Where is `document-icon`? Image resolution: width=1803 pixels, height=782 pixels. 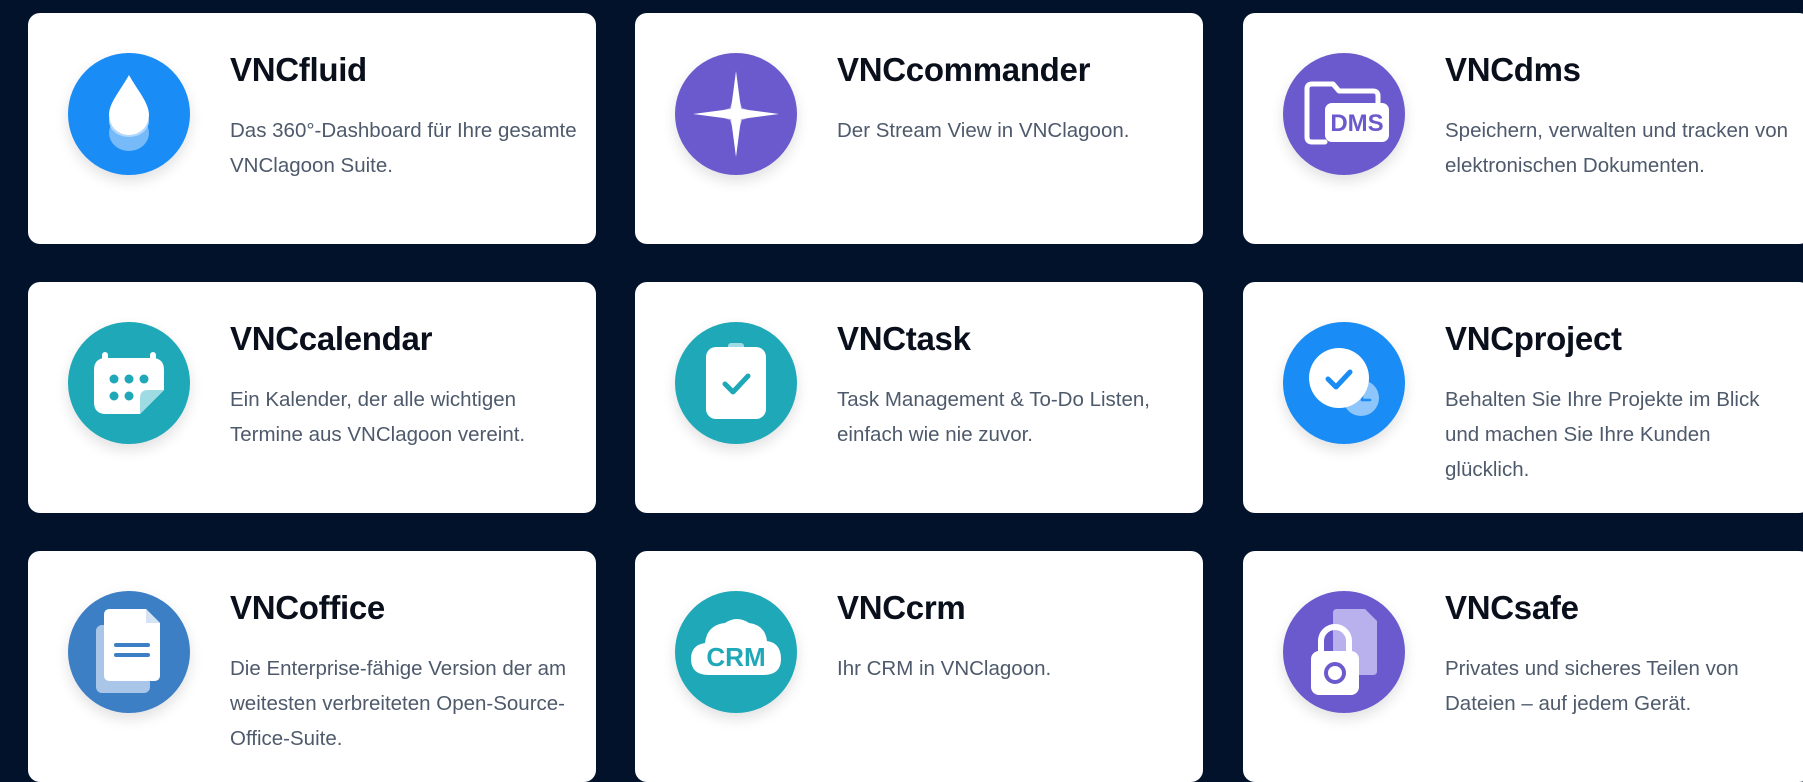 document-icon is located at coordinates (129, 652).